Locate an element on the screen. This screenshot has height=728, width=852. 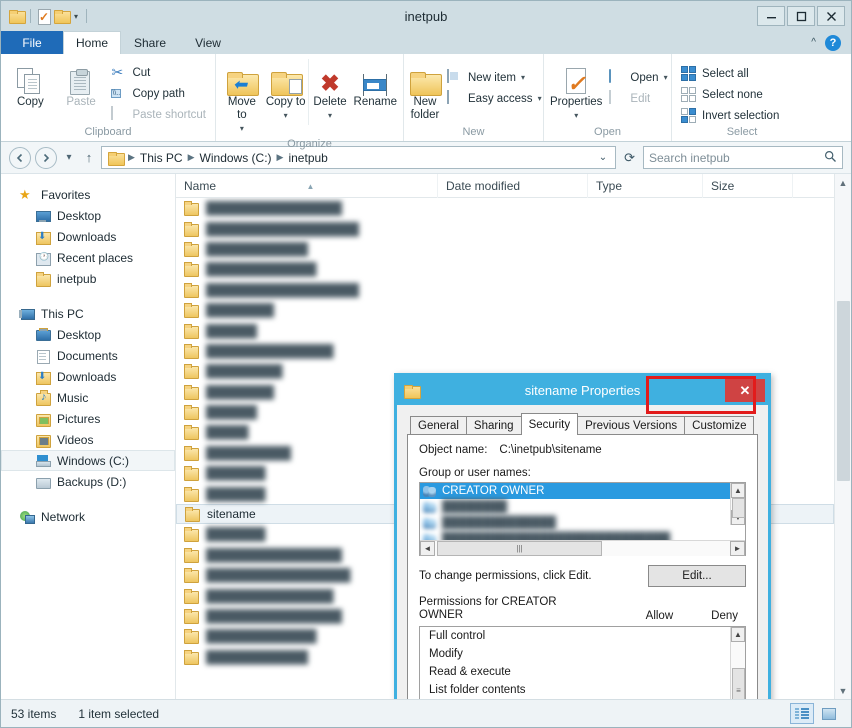
select-none-button: Select none is located at coordinates (730, 94).